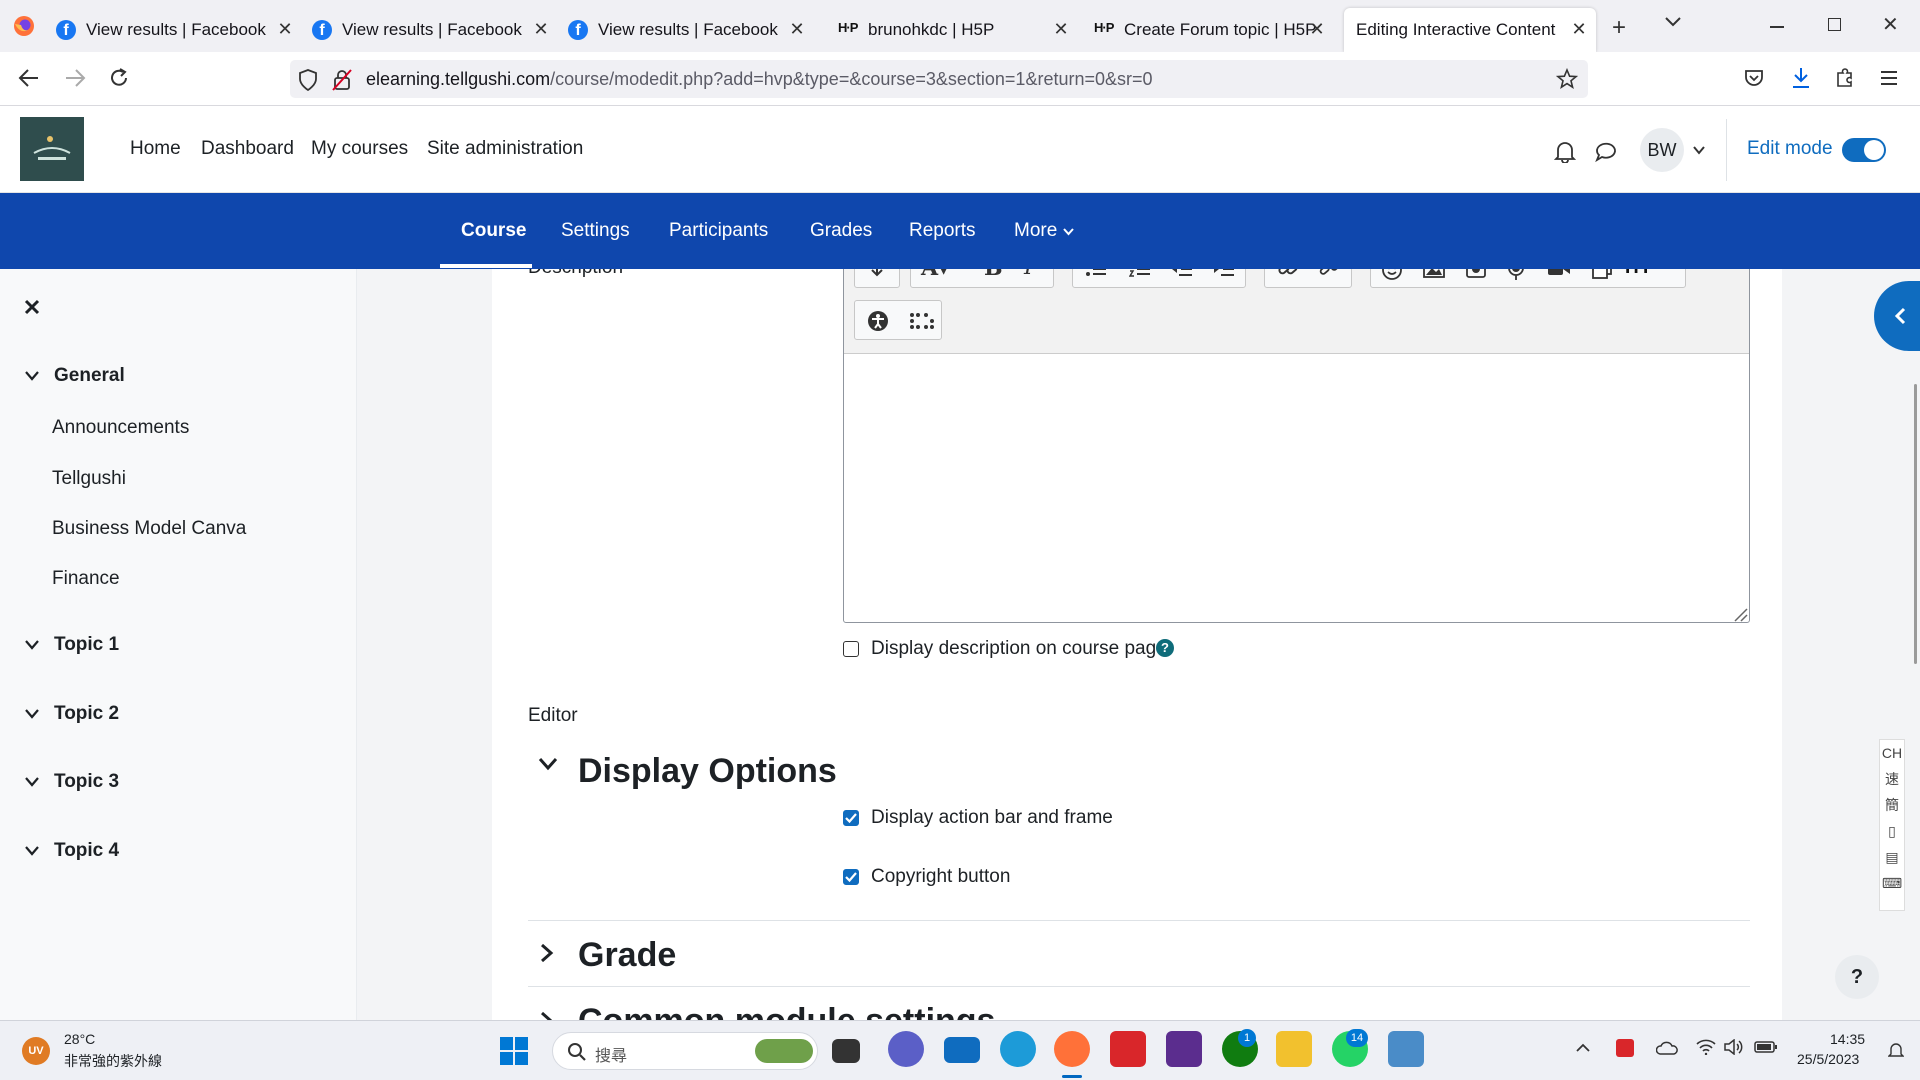 This screenshot has width=1920, height=1080. What do you see at coordinates (1559, 273) in the screenshot?
I see `record-video-icon` at bounding box center [1559, 273].